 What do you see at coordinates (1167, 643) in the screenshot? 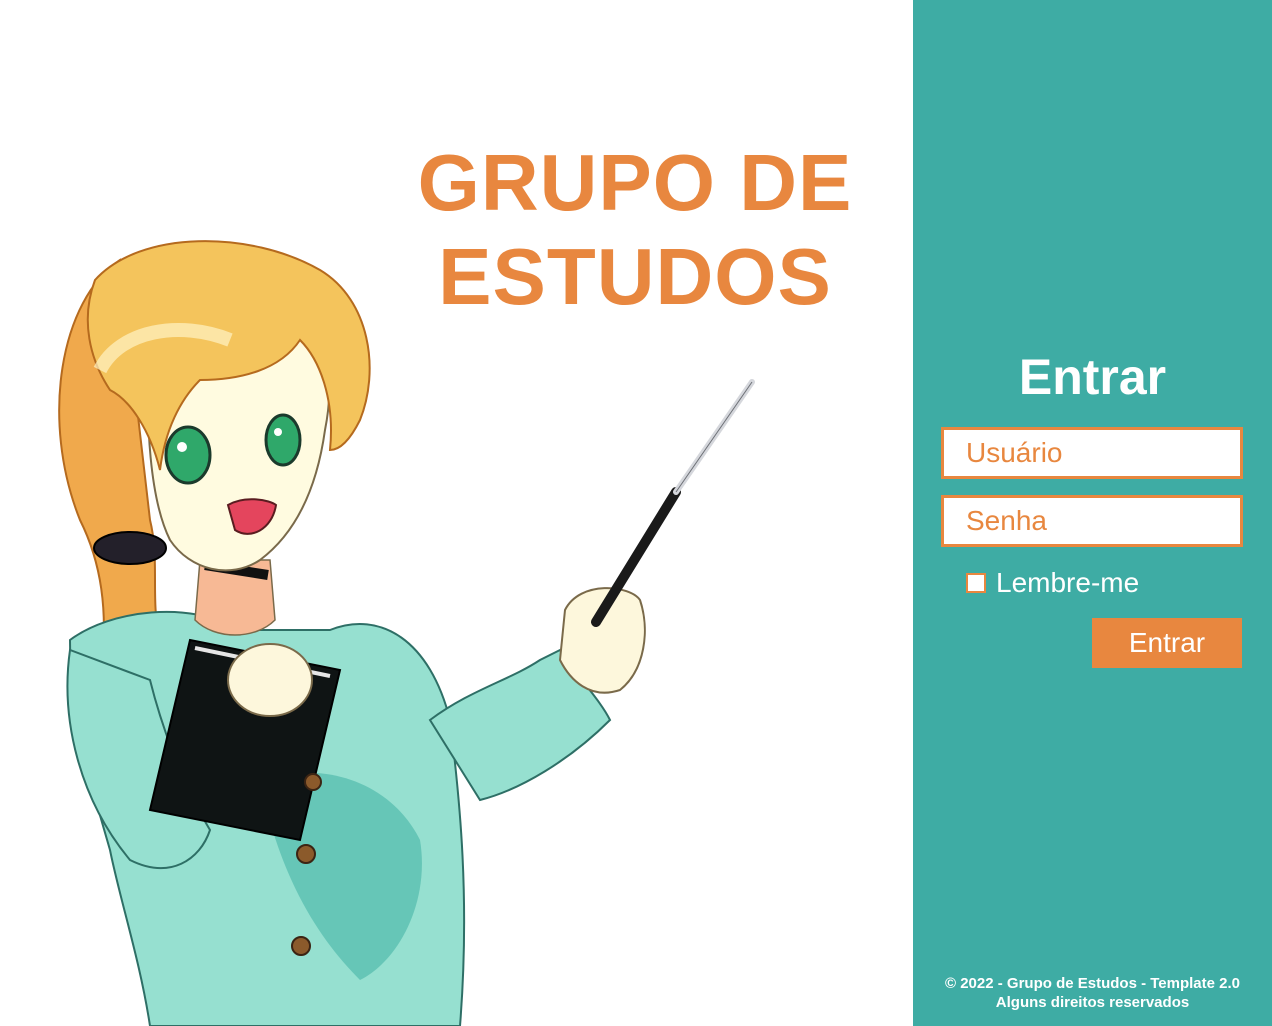
I see `login-submit-button: Entrar` at bounding box center [1167, 643].